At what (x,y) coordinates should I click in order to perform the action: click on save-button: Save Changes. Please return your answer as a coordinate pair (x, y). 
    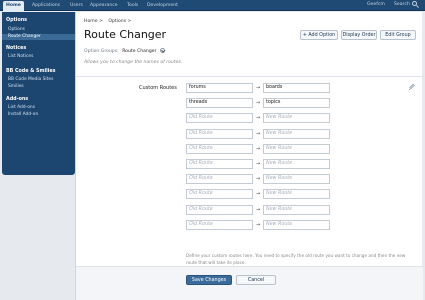
    Looking at the image, I should click on (209, 280).